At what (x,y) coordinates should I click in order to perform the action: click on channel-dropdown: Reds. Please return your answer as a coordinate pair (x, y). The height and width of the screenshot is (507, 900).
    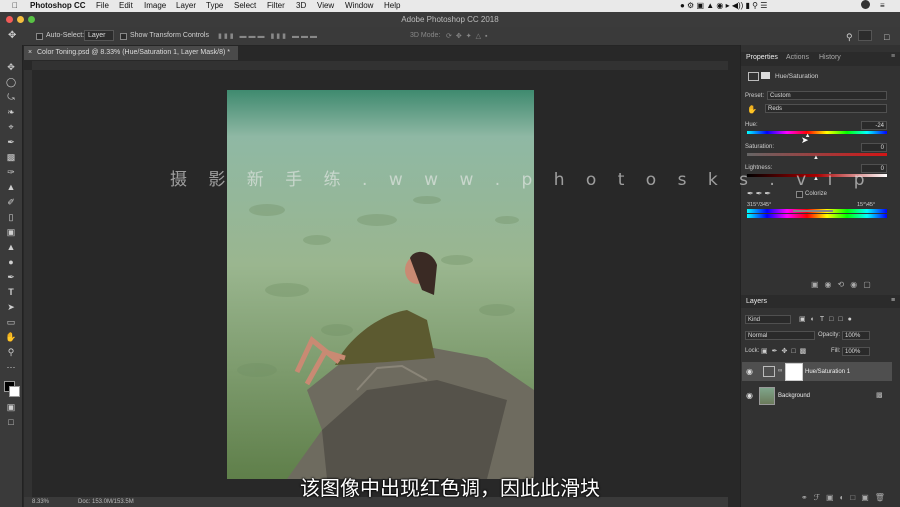
    Looking at the image, I should click on (826, 108).